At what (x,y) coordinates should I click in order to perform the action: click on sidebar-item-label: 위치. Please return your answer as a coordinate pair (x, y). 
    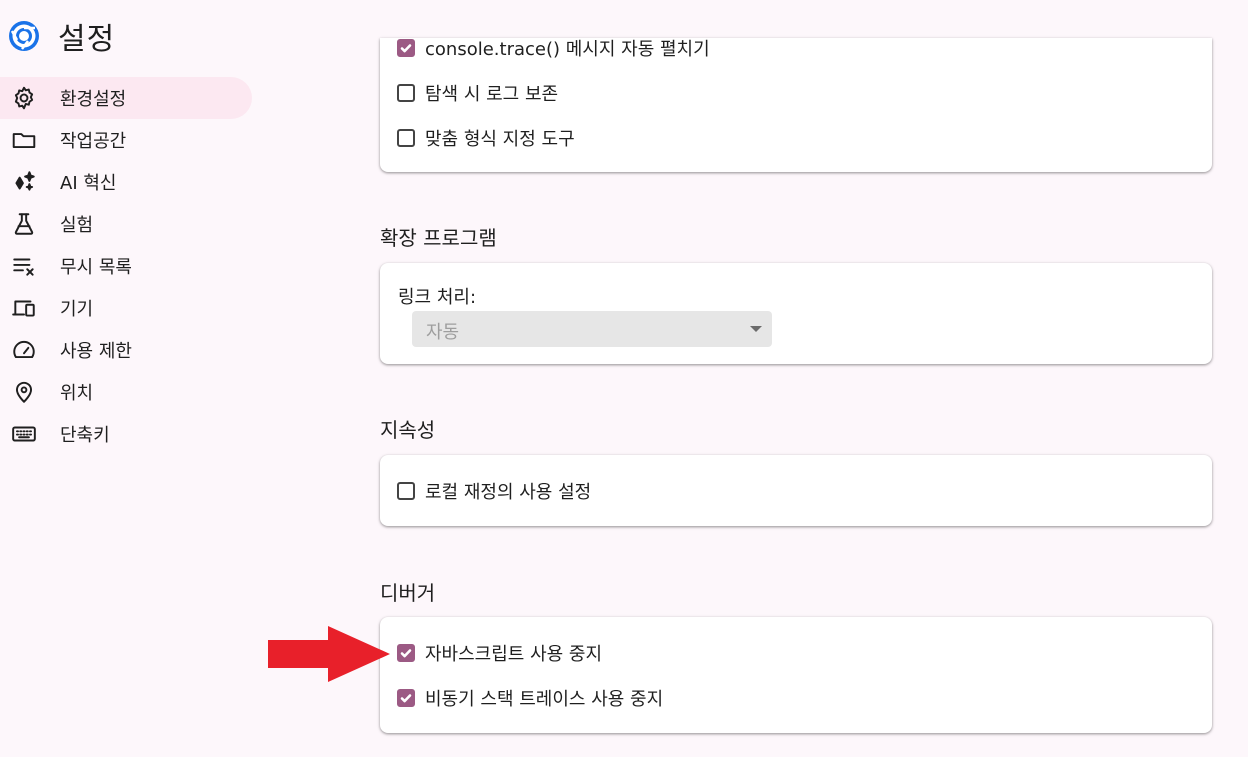
    Looking at the image, I should click on (77, 393).